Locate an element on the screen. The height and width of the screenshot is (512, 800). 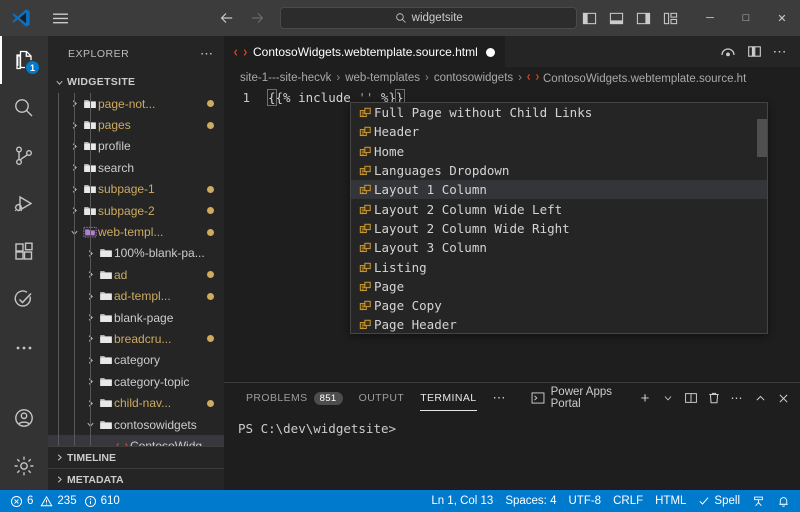
panel-tab-terminal: TERMINAL is located at coordinates (448, 398).